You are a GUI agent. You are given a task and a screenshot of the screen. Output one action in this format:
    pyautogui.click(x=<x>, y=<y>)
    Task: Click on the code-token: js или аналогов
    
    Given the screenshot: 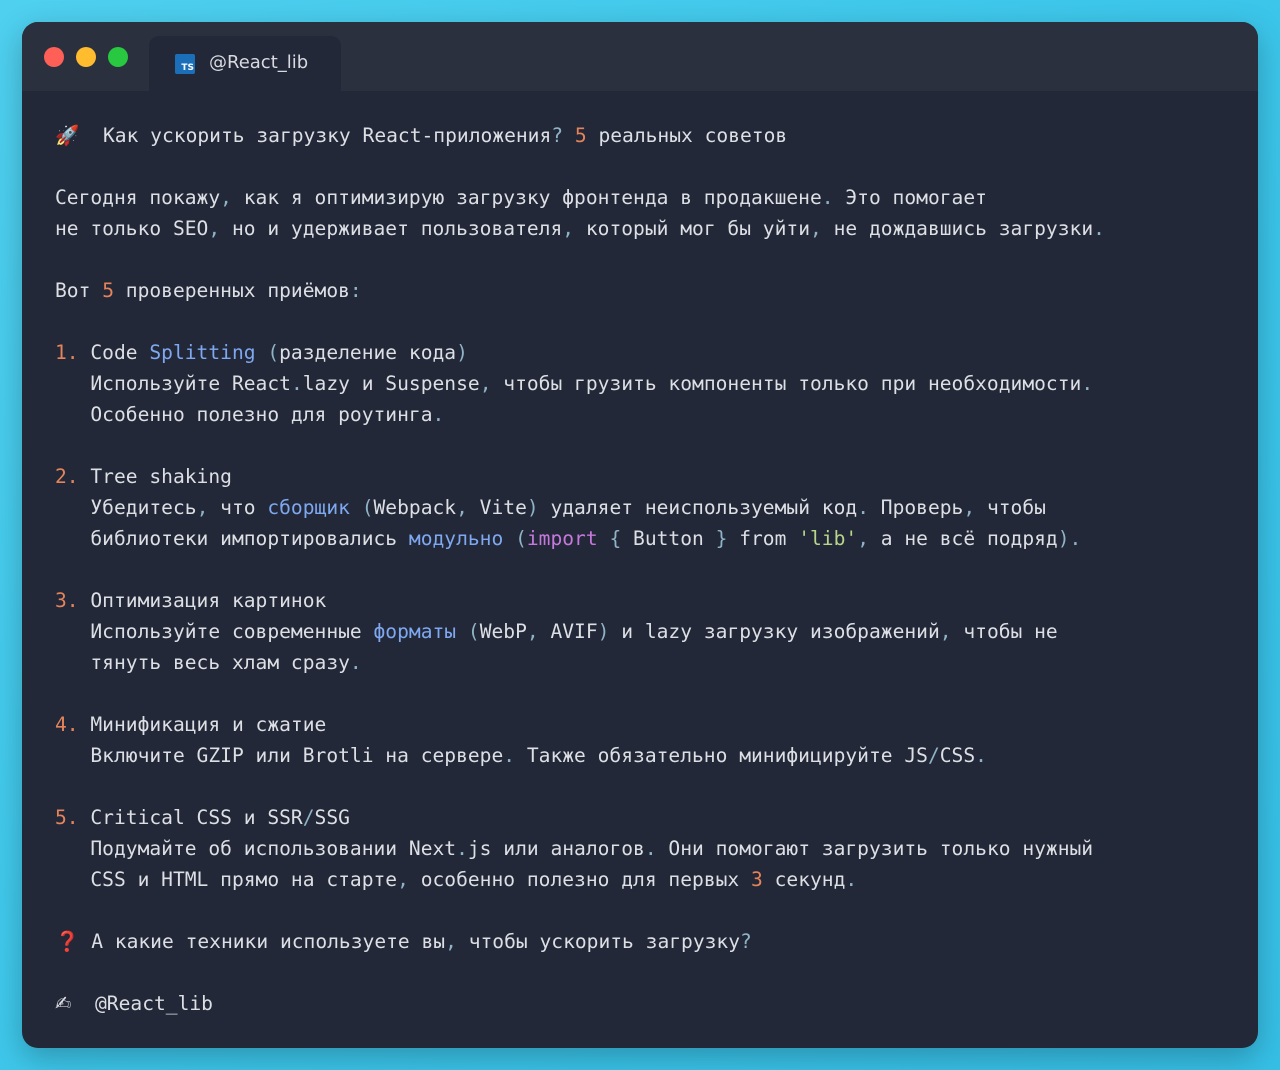 What is the action you would take?
    pyautogui.click(x=556, y=848)
    